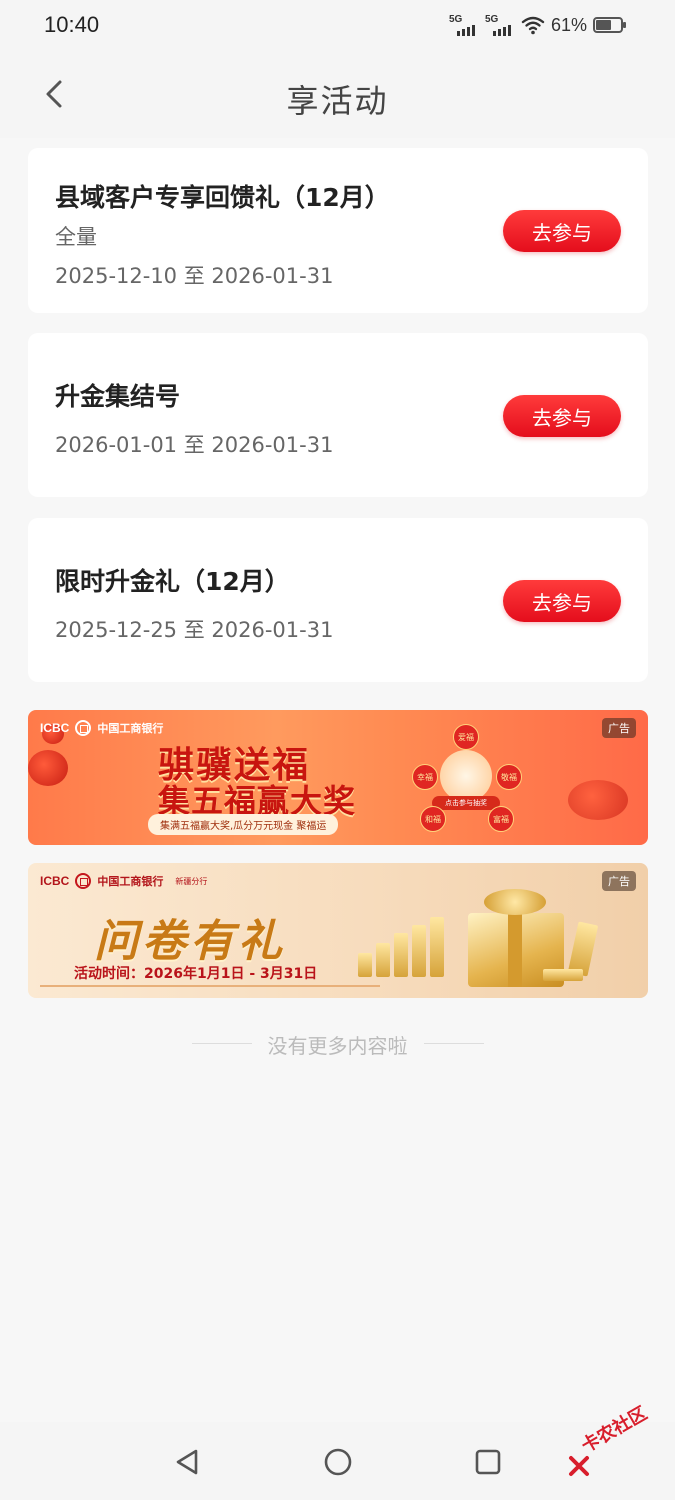 This screenshot has height=1500, width=675. I want to click on watermark-logo-icon, so click(579, 1466).